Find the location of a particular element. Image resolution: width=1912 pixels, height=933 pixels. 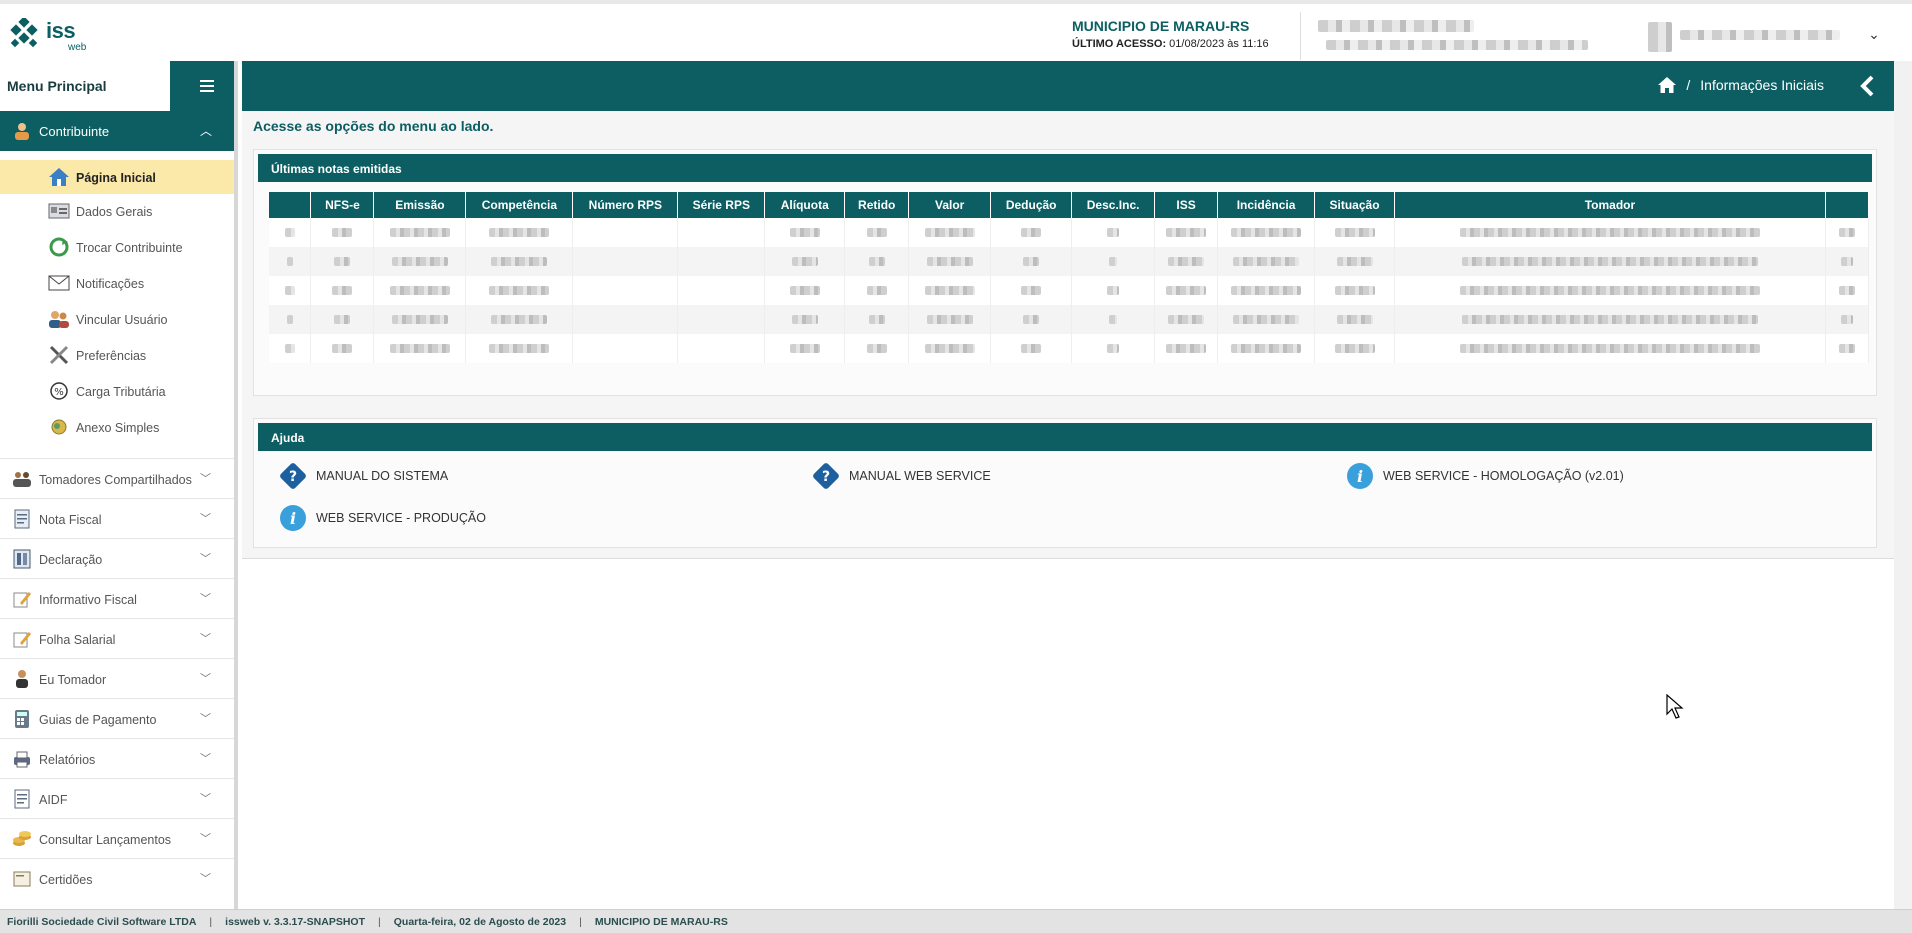

sidebar-item-label: Página Inicial is located at coordinates (116, 178).